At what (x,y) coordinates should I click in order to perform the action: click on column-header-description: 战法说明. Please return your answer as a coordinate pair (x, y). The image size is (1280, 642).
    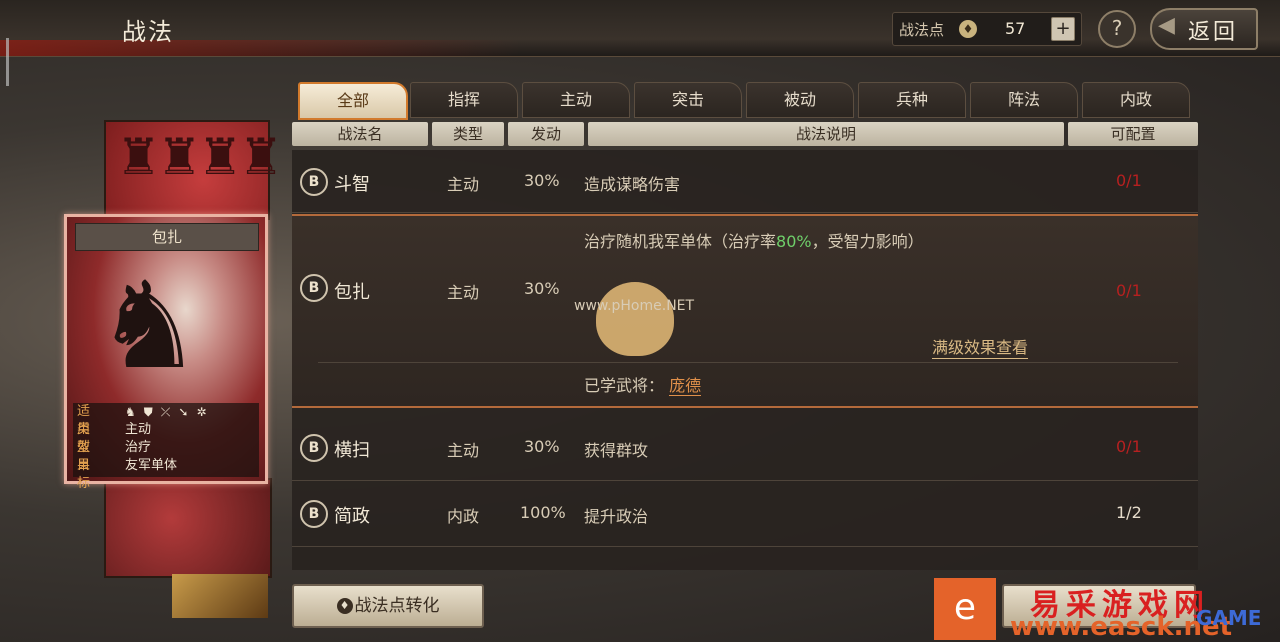
    Looking at the image, I should click on (826, 134).